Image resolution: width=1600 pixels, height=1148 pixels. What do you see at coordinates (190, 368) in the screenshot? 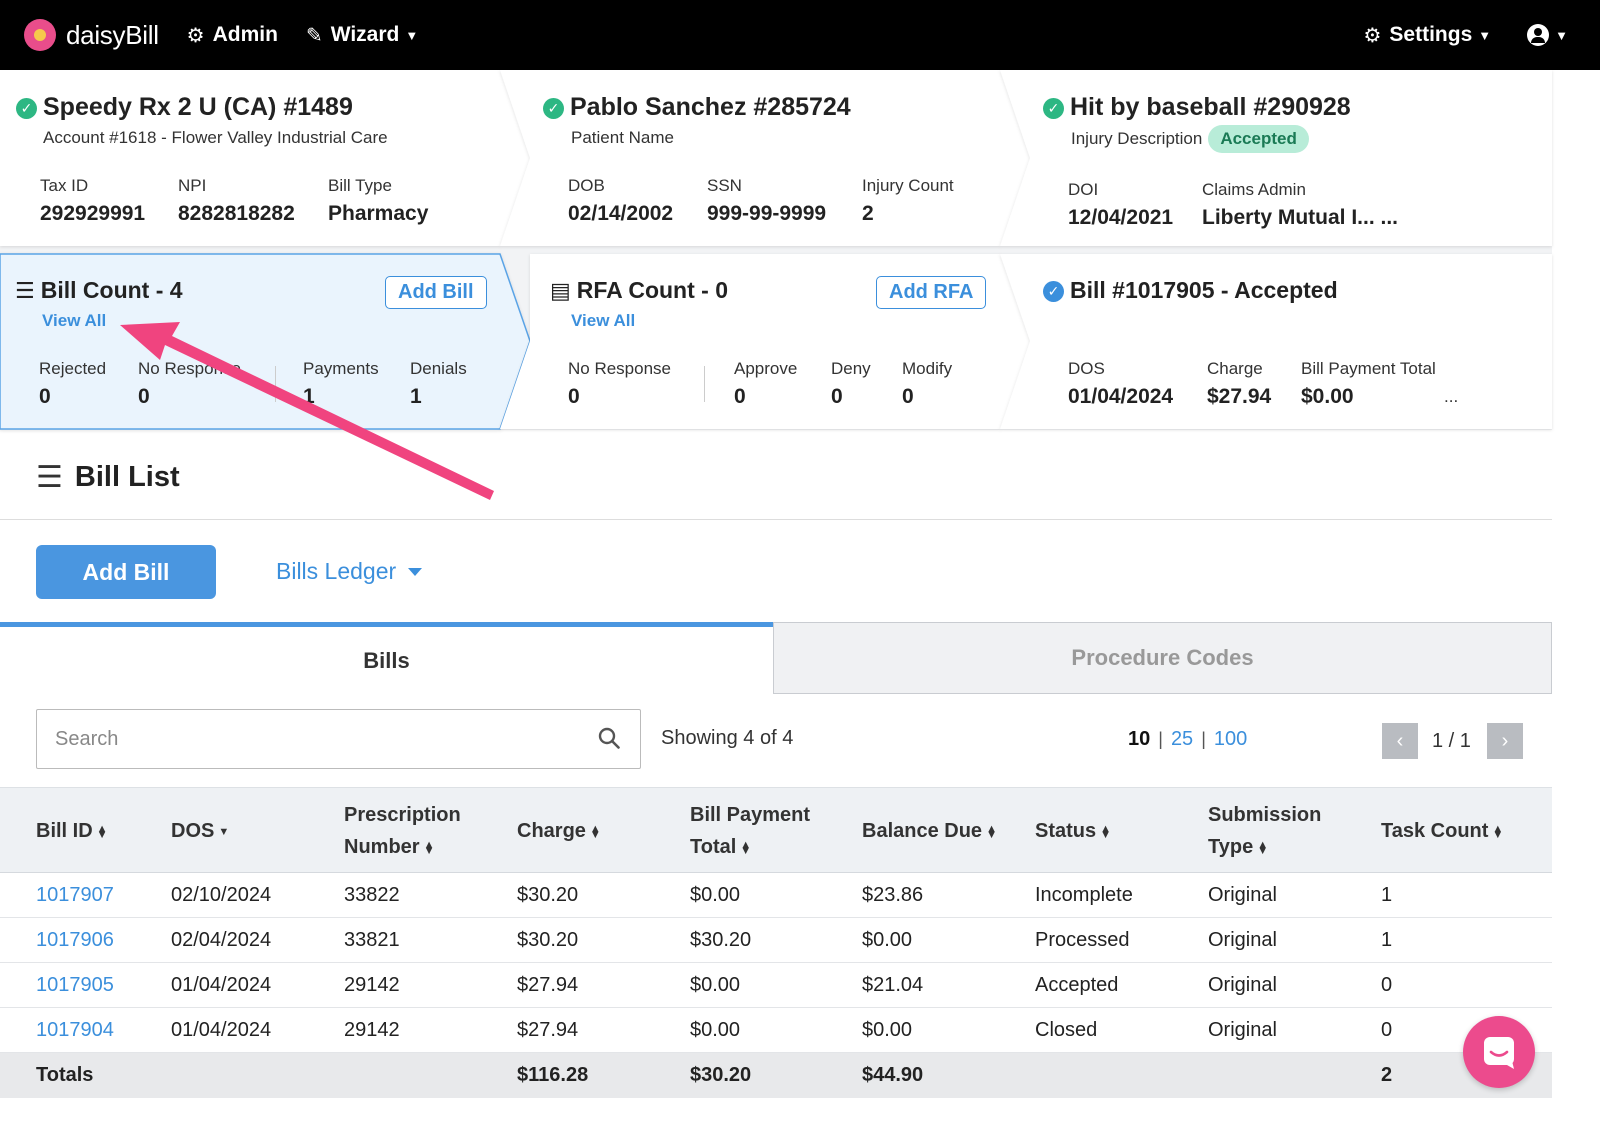
I see `bill-no-response-label: No Response` at bounding box center [190, 368].